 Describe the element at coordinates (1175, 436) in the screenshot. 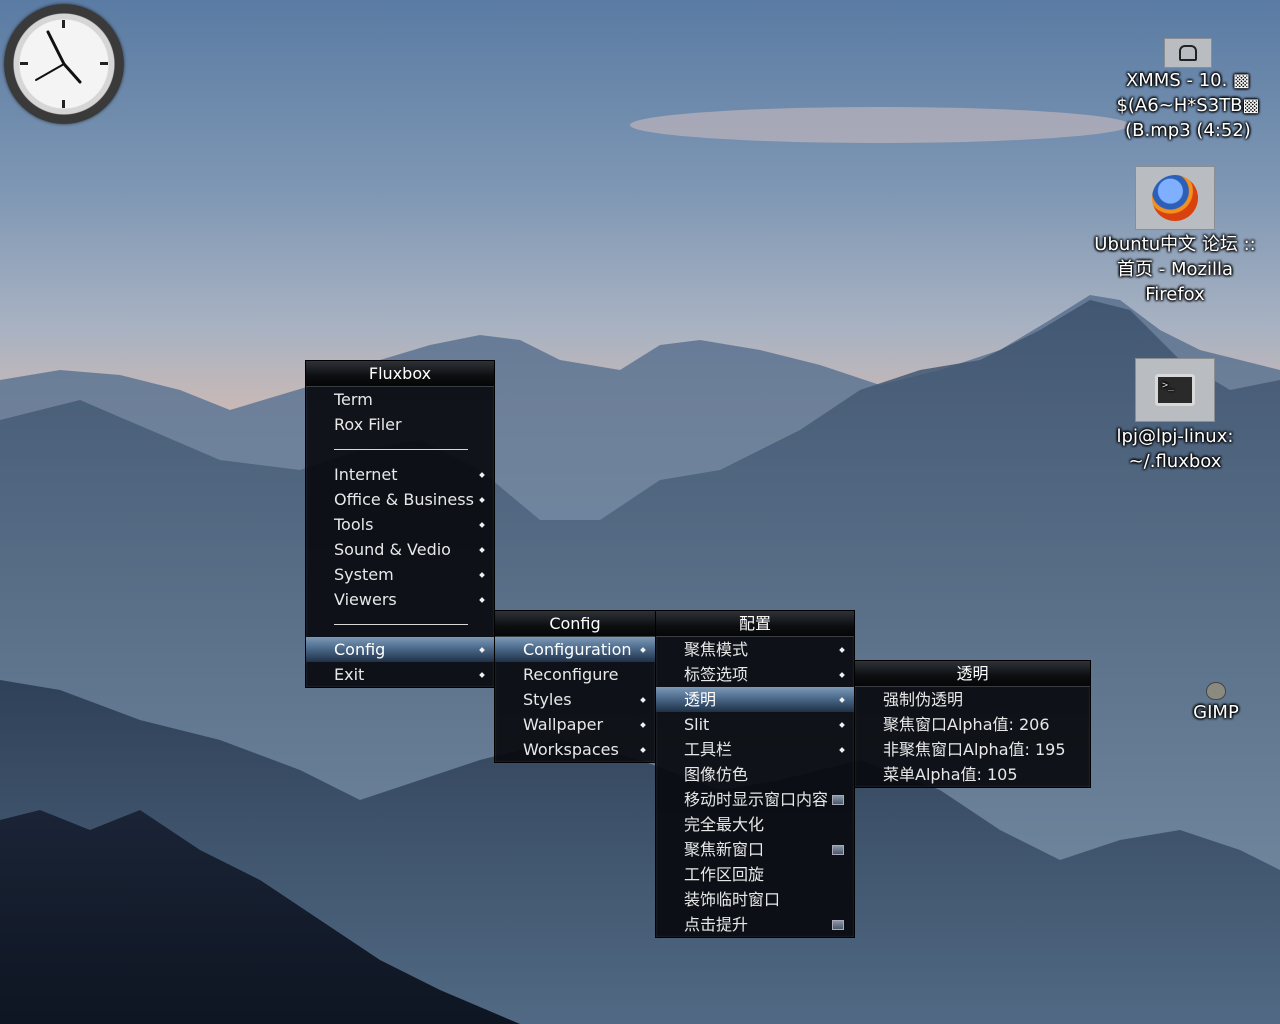

I see `desktop-icon-label: lpj@lpj-linux:` at that location.